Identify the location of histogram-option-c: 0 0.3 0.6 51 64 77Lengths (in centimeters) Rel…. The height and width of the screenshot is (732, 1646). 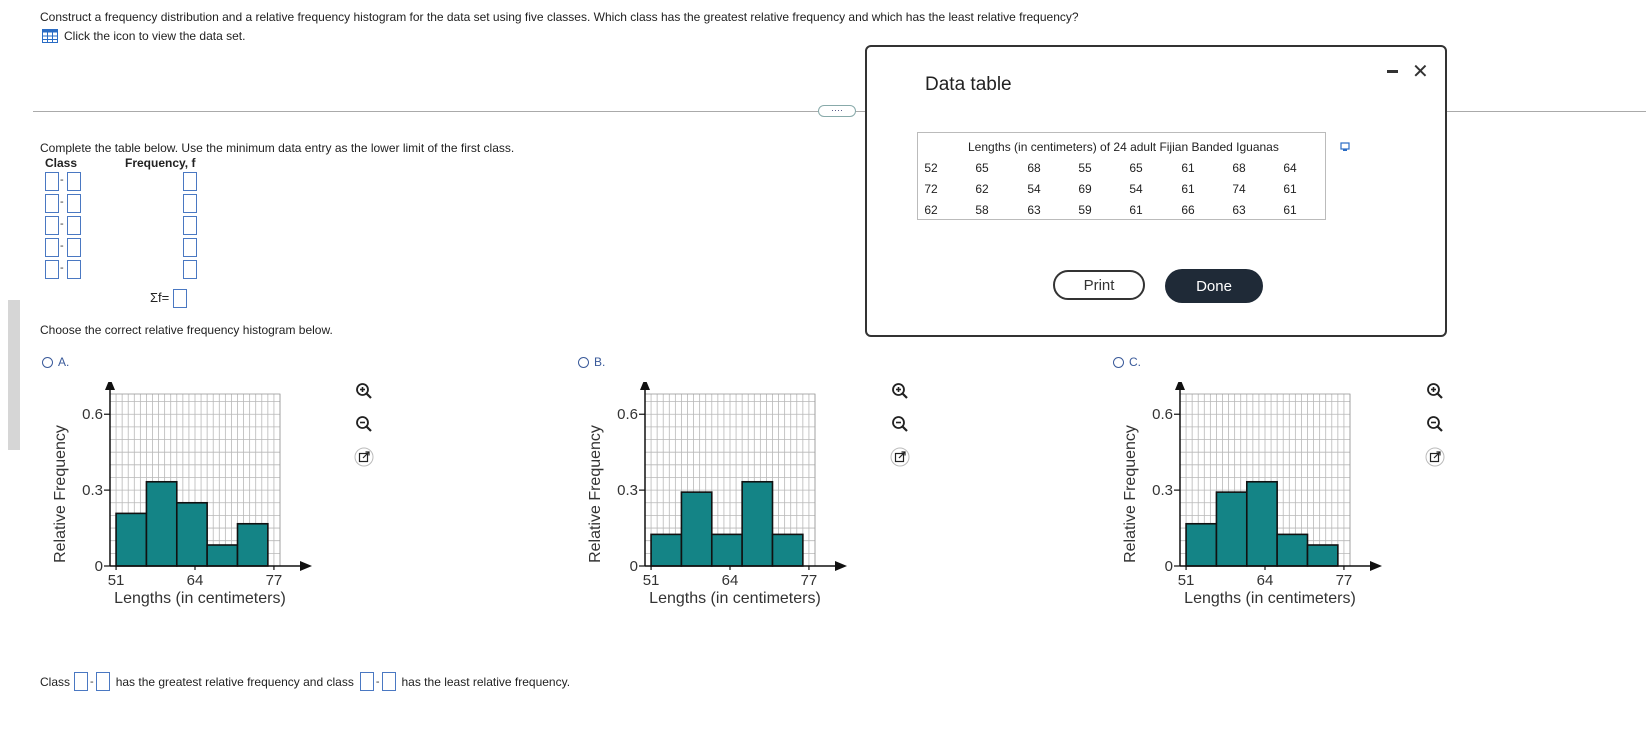
(1252, 494).